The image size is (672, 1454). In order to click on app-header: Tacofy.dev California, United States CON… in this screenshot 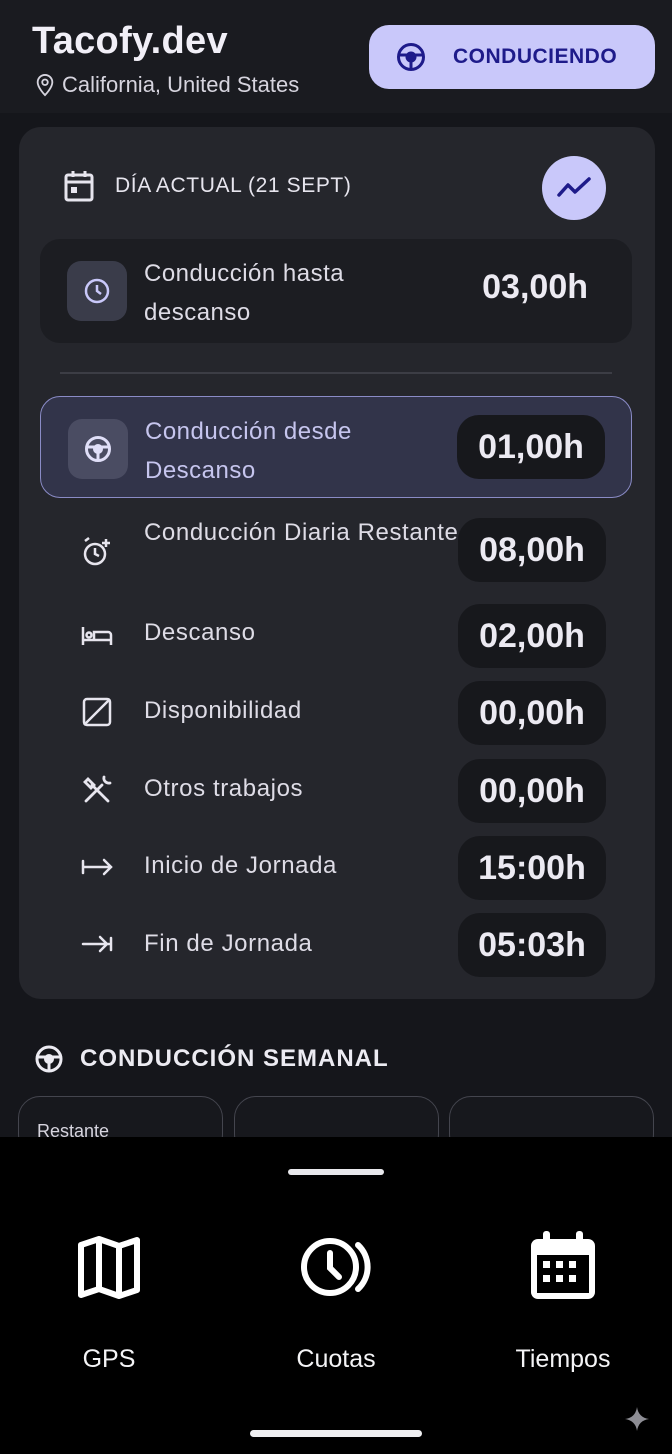, I will do `click(336, 56)`.